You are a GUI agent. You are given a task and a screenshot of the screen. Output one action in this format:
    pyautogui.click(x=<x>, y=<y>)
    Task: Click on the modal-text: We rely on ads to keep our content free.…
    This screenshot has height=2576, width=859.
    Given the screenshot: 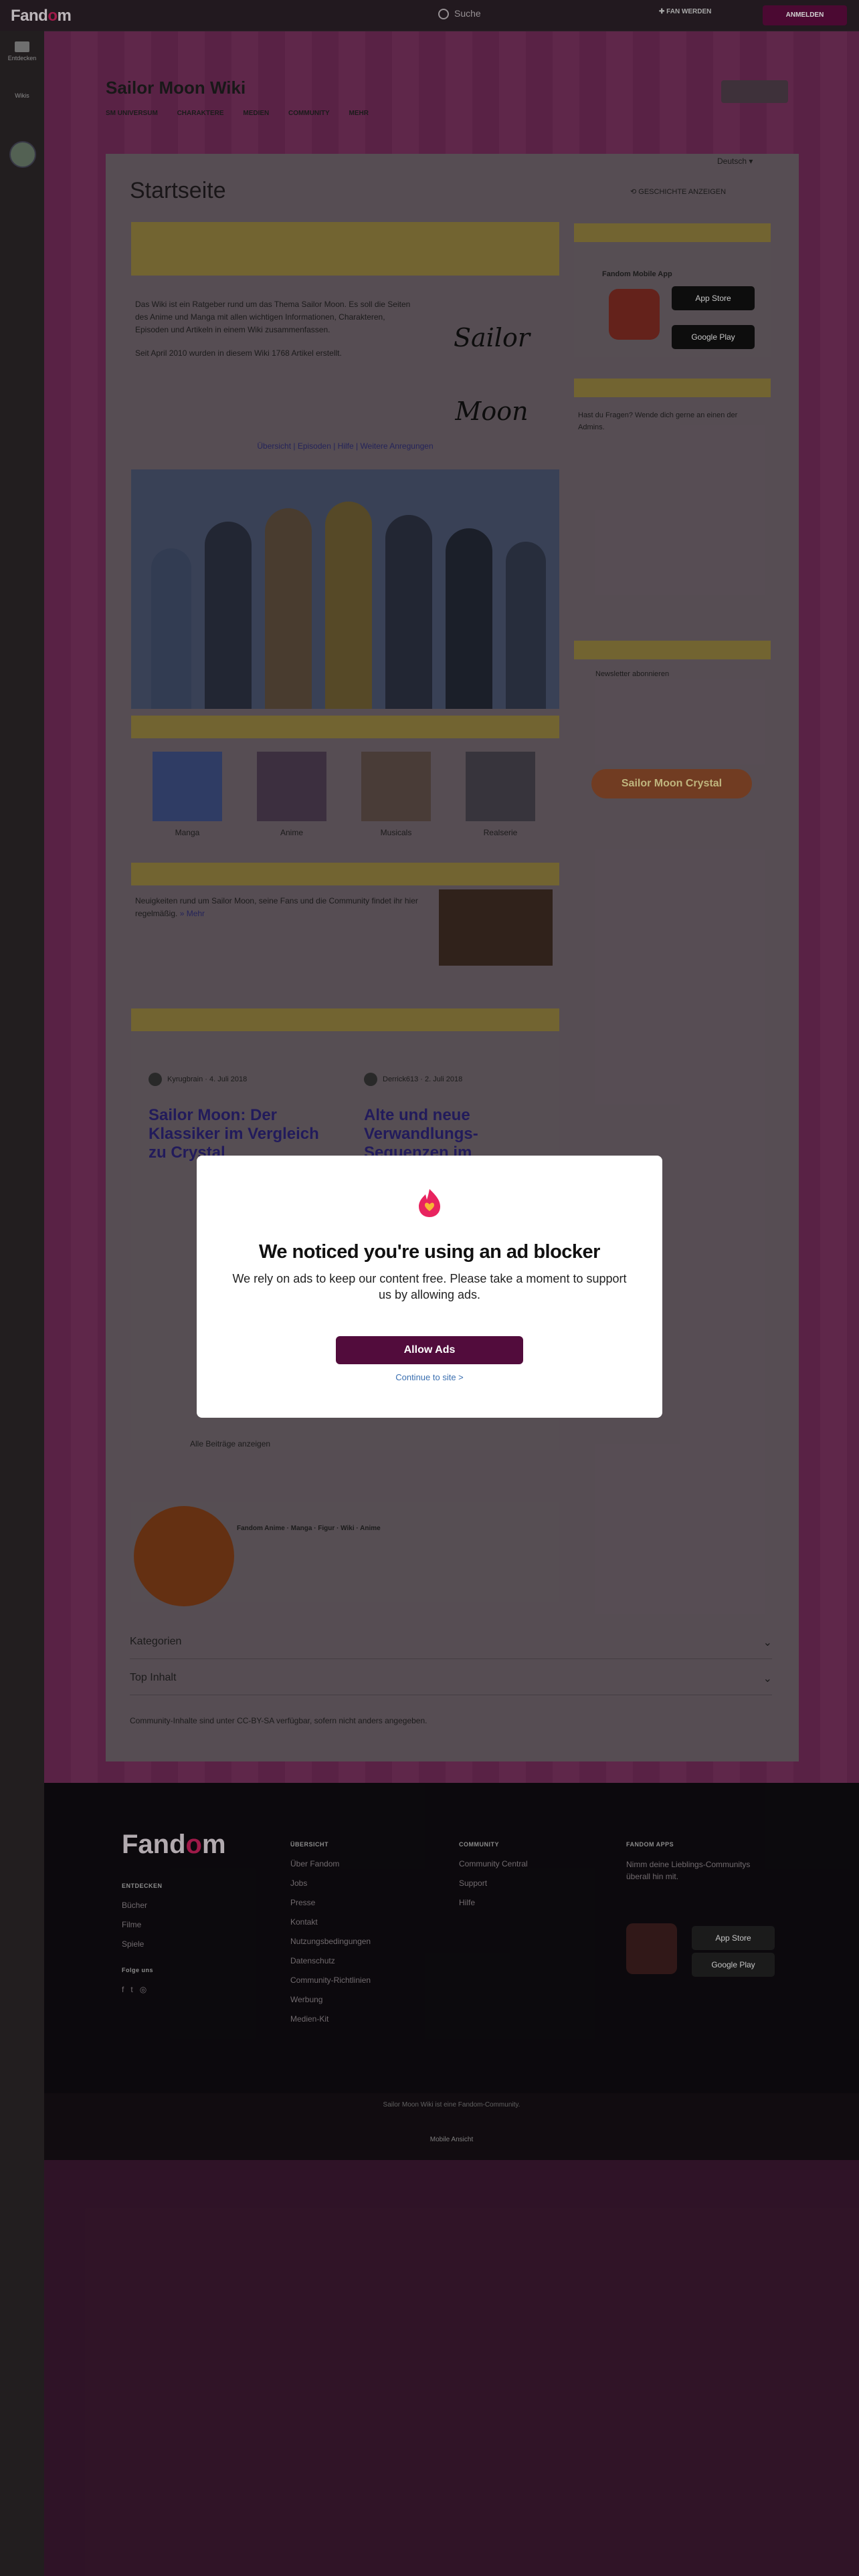 What is the action you would take?
    pyautogui.click(x=429, y=1286)
    